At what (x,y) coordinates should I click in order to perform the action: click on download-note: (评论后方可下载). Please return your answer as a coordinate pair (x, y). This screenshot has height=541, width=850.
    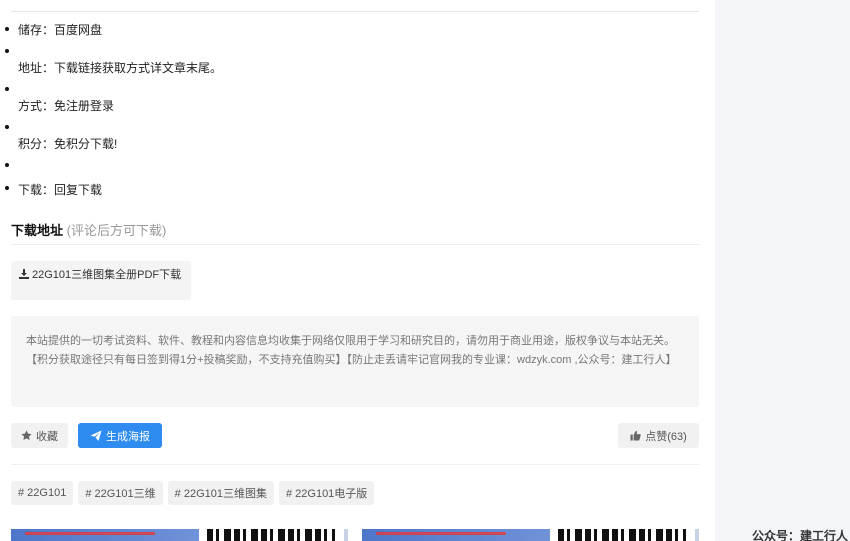
    Looking at the image, I should click on (116, 230).